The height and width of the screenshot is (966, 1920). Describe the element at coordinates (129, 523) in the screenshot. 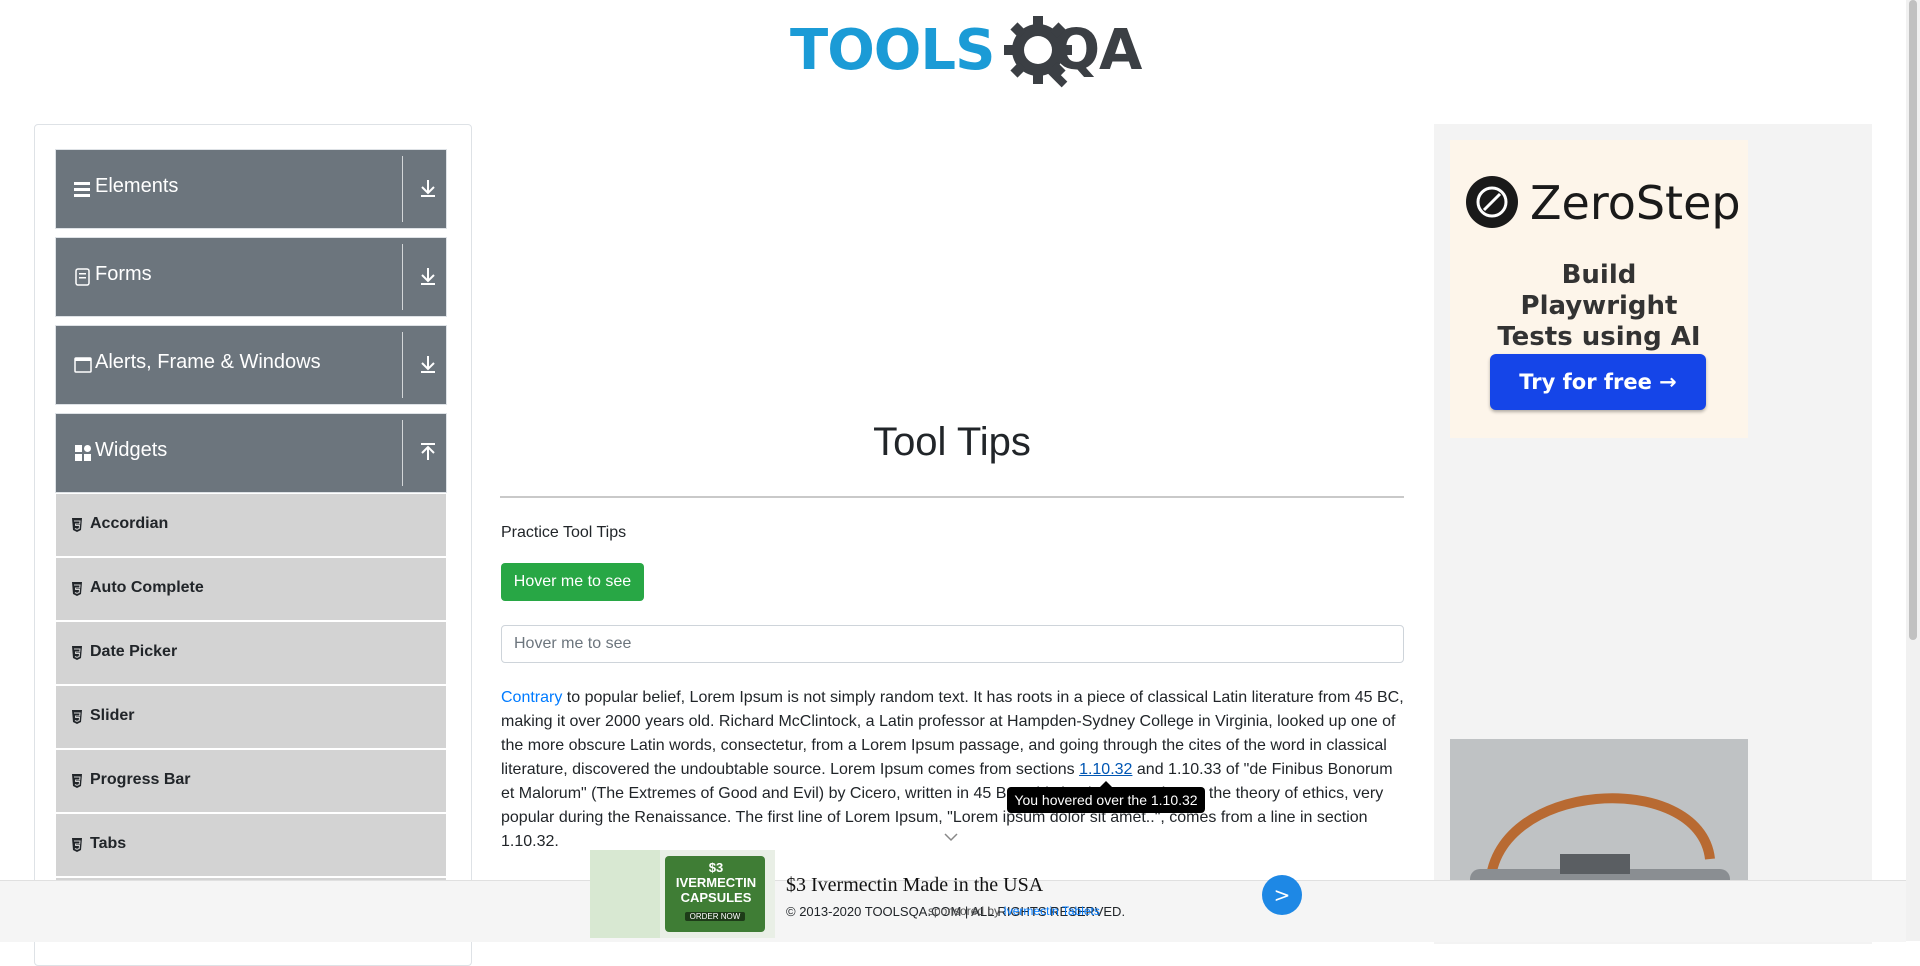

I see `sidebar-item-label: Accordian` at that location.